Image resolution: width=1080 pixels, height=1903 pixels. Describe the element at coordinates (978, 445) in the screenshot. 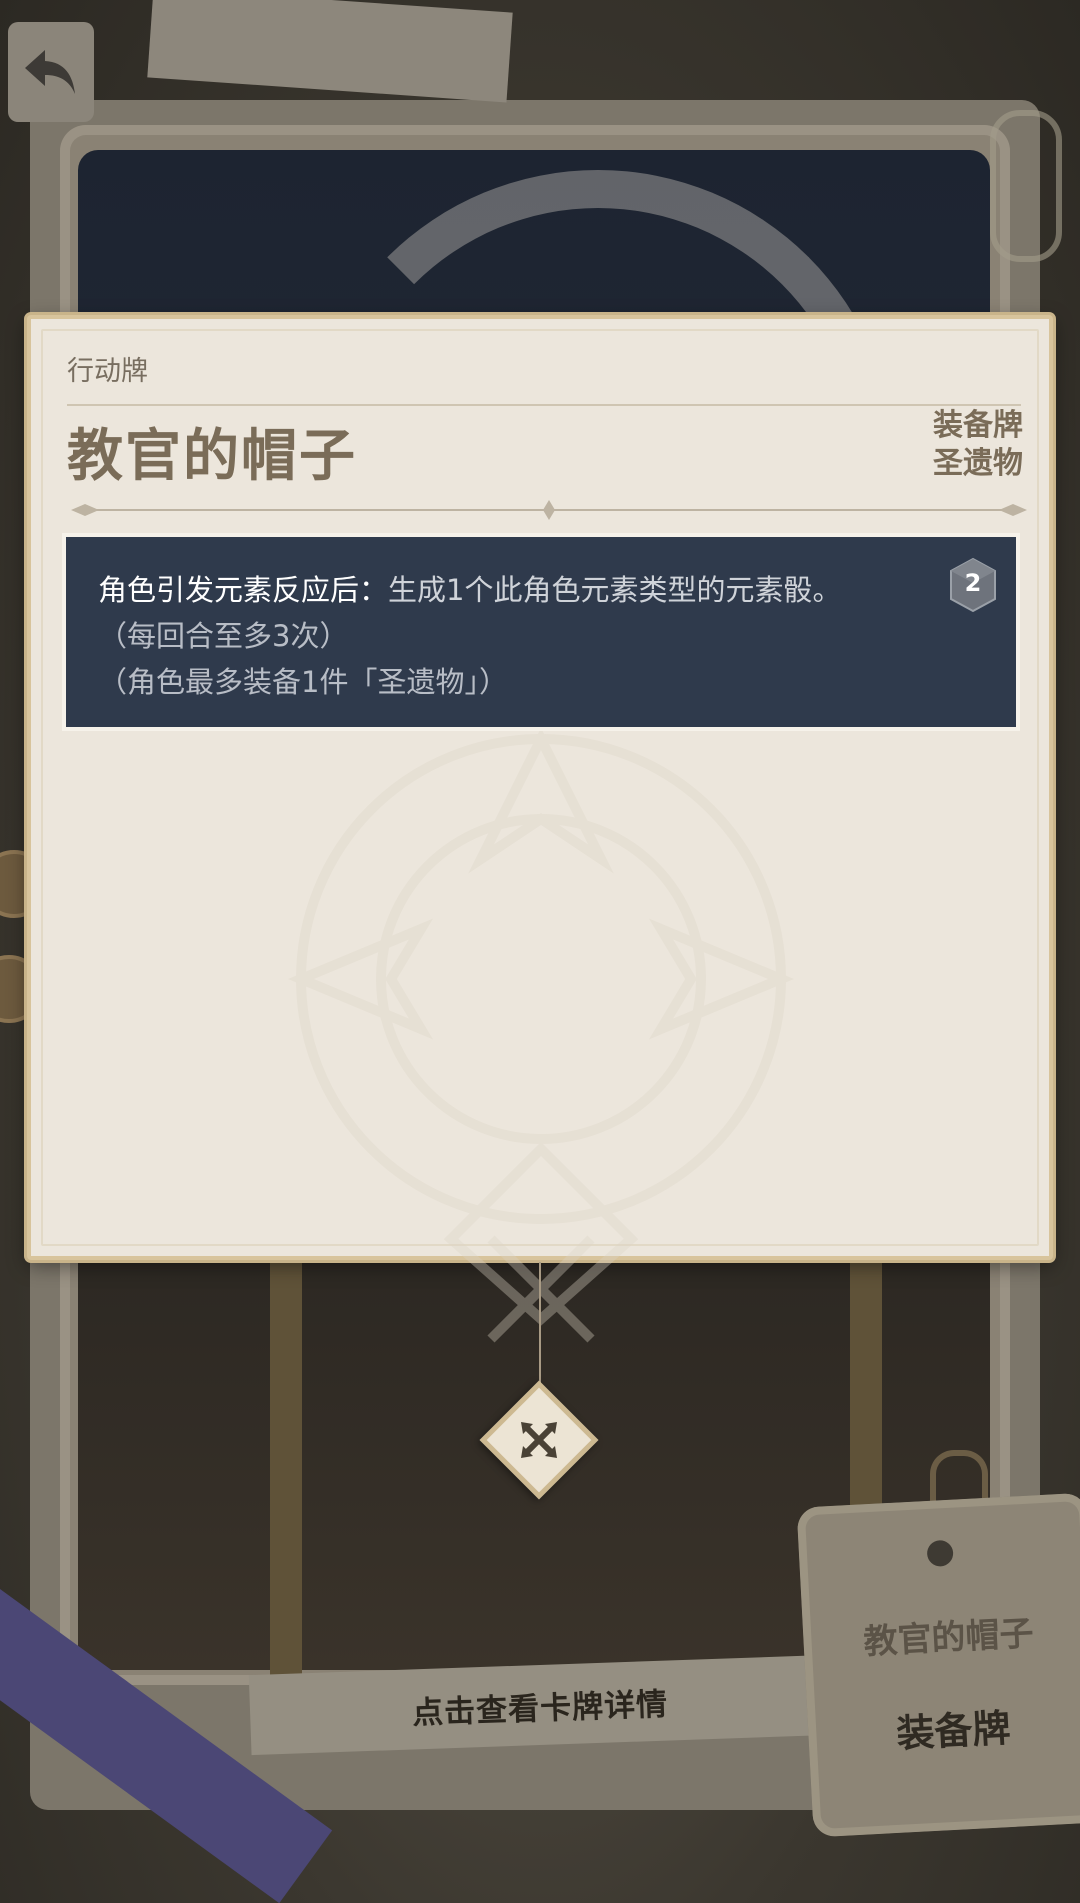

I see `card-tags: 装备牌 圣遗物` at that location.